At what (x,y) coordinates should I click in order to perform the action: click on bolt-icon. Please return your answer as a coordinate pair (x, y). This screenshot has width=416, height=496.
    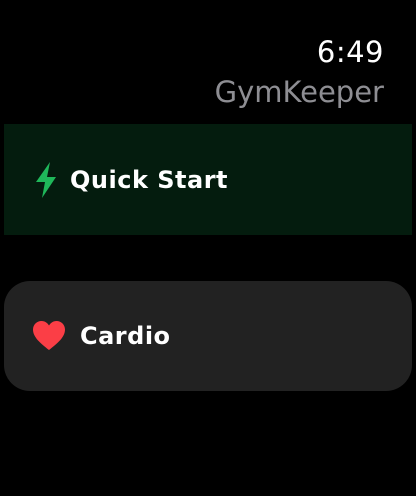
    Looking at the image, I should click on (46, 179).